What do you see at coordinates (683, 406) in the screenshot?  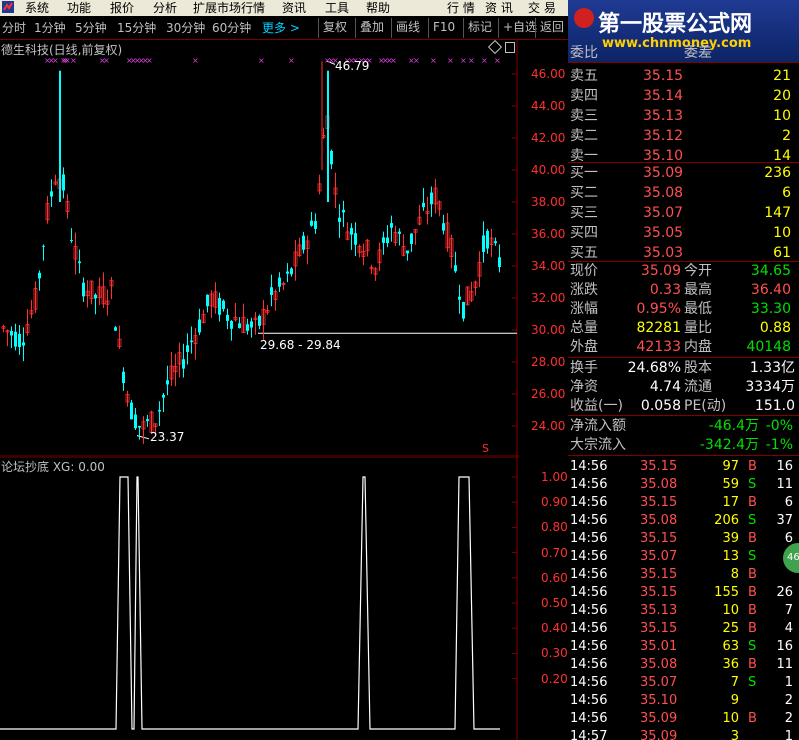 I see `fundamental-row: 收益(一) 0.058 PE(动) 151.0` at bounding box center [683, 406].